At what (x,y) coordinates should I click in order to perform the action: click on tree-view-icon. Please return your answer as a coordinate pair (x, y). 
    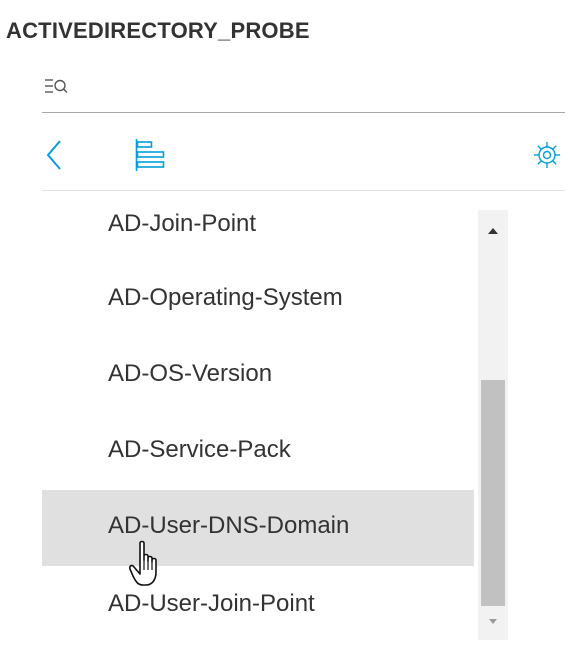
    Looking at the image, I should click on (150, 155).